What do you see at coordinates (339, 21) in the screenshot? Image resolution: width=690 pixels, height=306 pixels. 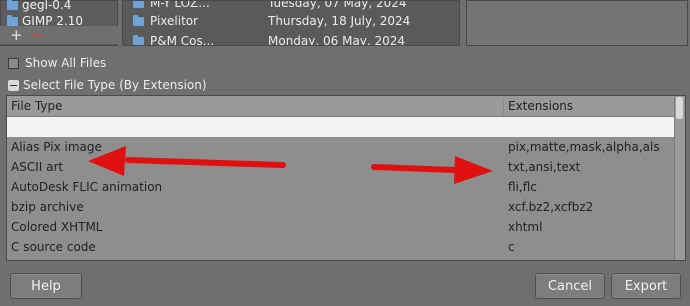 I see `file-date: Thursday, 18 July, 2024` at bounding box center [339, 21].